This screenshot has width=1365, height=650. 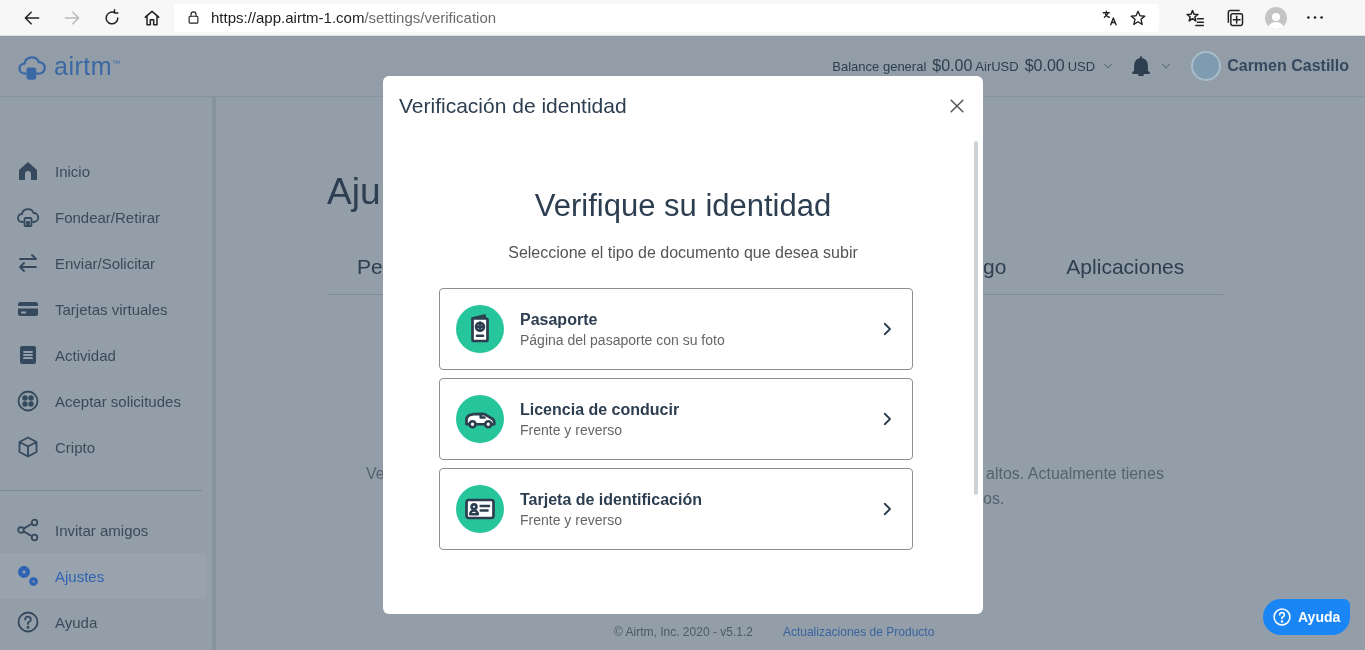 What do you see at coordinates (1075, 474) in the screenshot?
I see `description-text: altos. Actualmente tienes` at bounding box center [1075, 474].